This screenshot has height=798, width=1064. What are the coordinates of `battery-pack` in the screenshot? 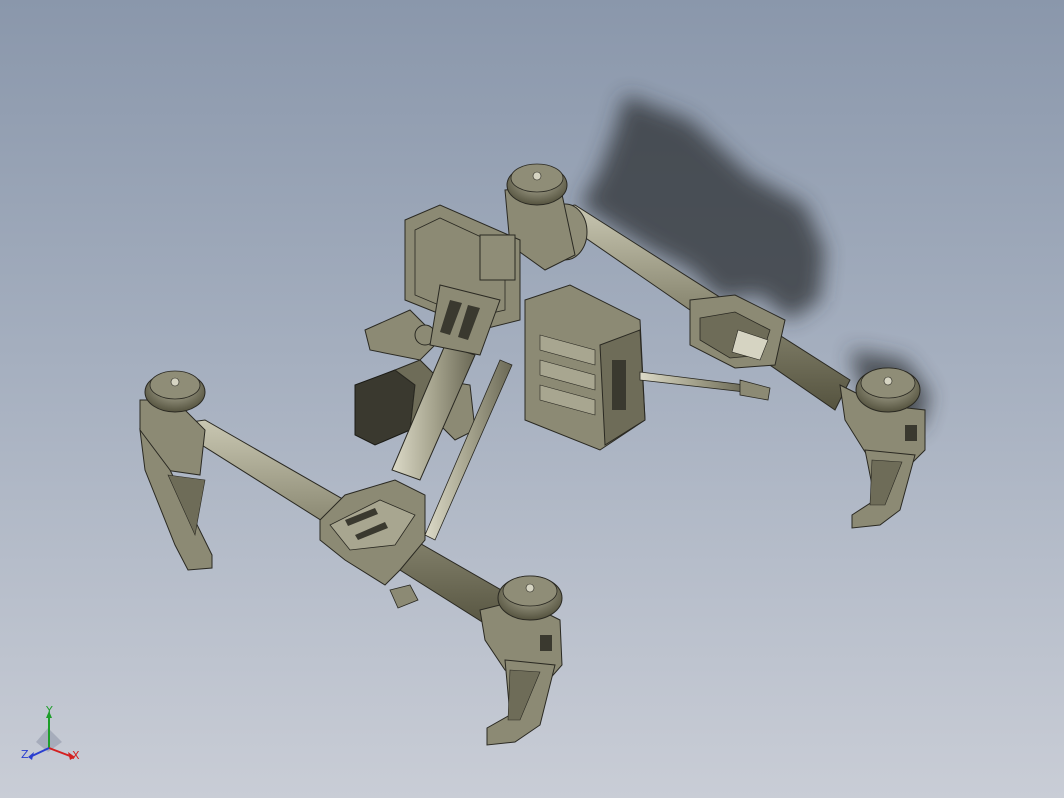 It's located at (585, 367).